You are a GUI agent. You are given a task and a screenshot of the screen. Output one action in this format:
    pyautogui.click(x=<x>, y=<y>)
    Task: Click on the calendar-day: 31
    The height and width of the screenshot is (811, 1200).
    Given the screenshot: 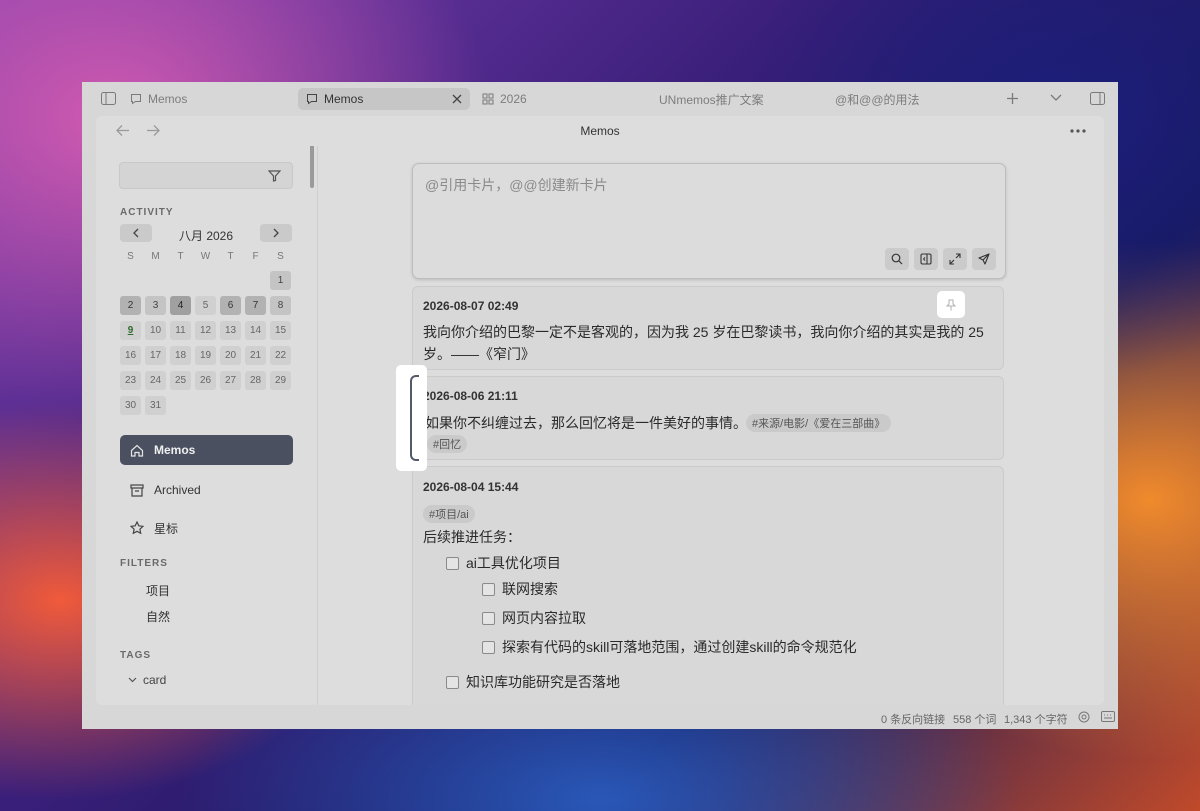 What is the action you would take?
    pyautogui.click(x=155, y=405)
    